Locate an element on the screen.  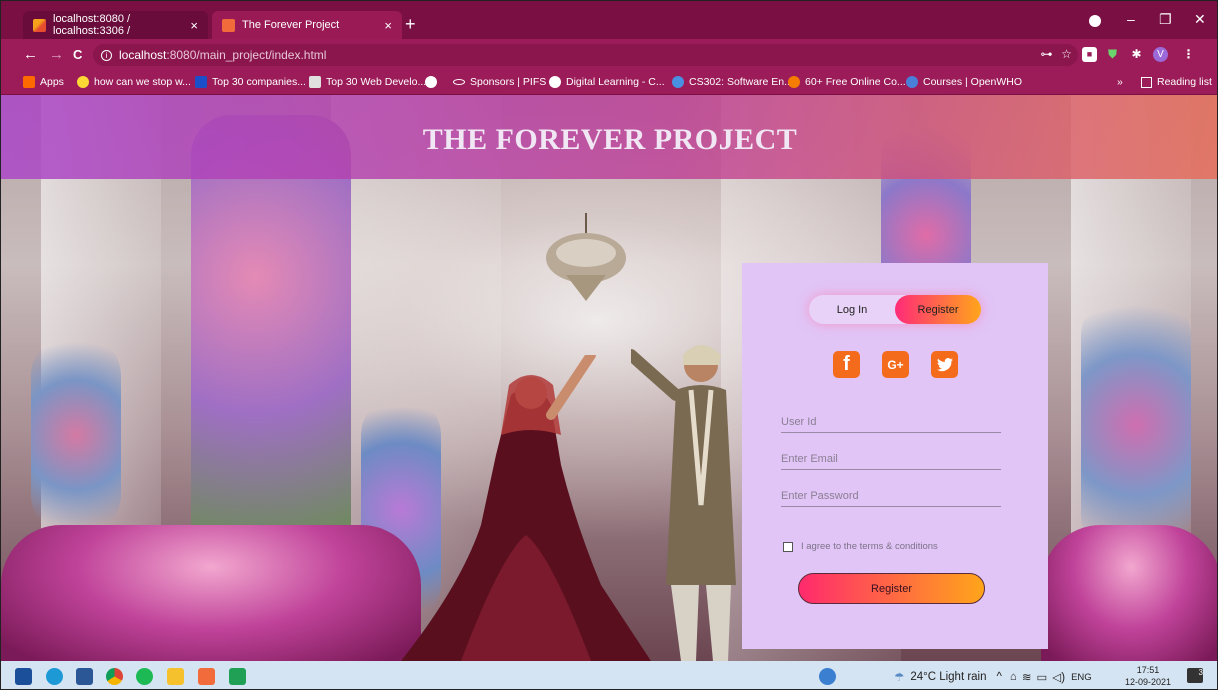
lanterns-left is located at coordinates (211, 593).